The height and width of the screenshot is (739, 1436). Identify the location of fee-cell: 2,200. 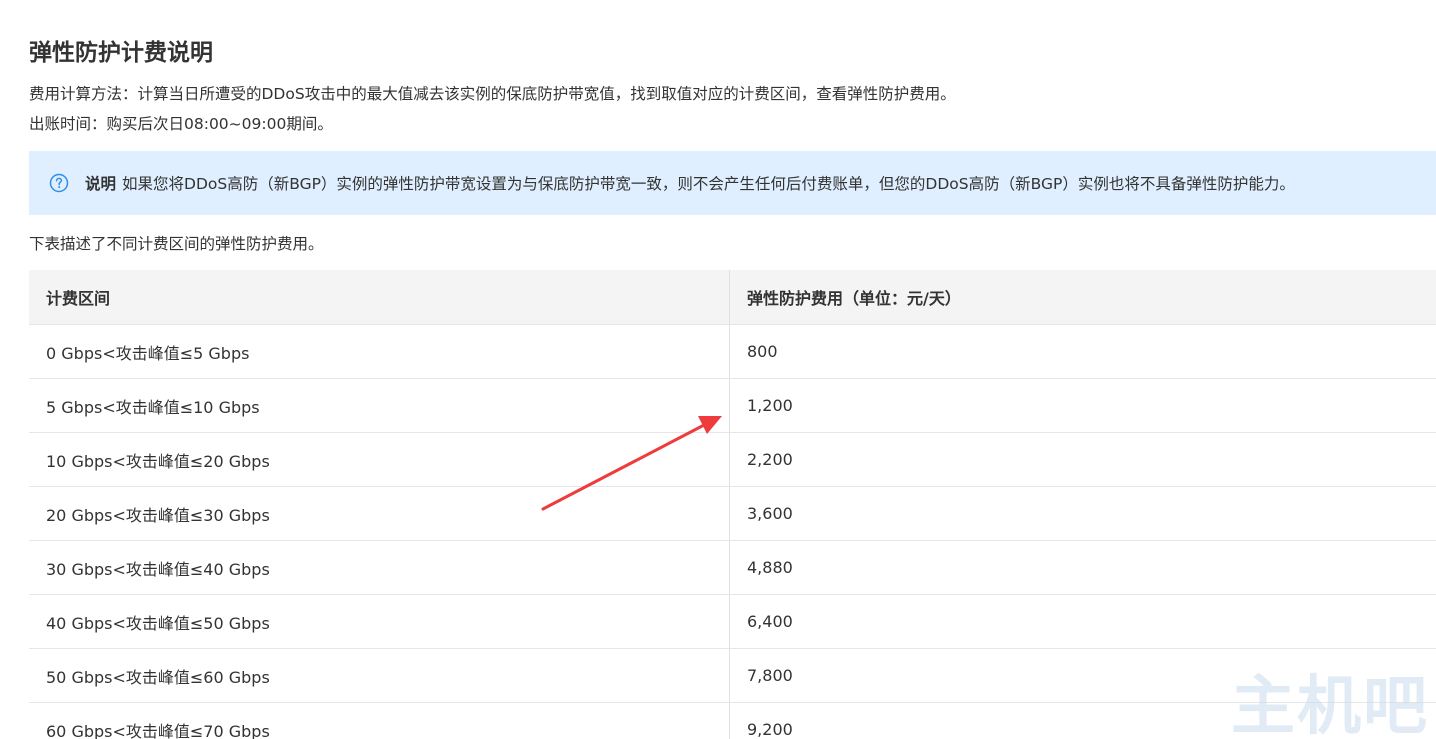
(1082, 459).